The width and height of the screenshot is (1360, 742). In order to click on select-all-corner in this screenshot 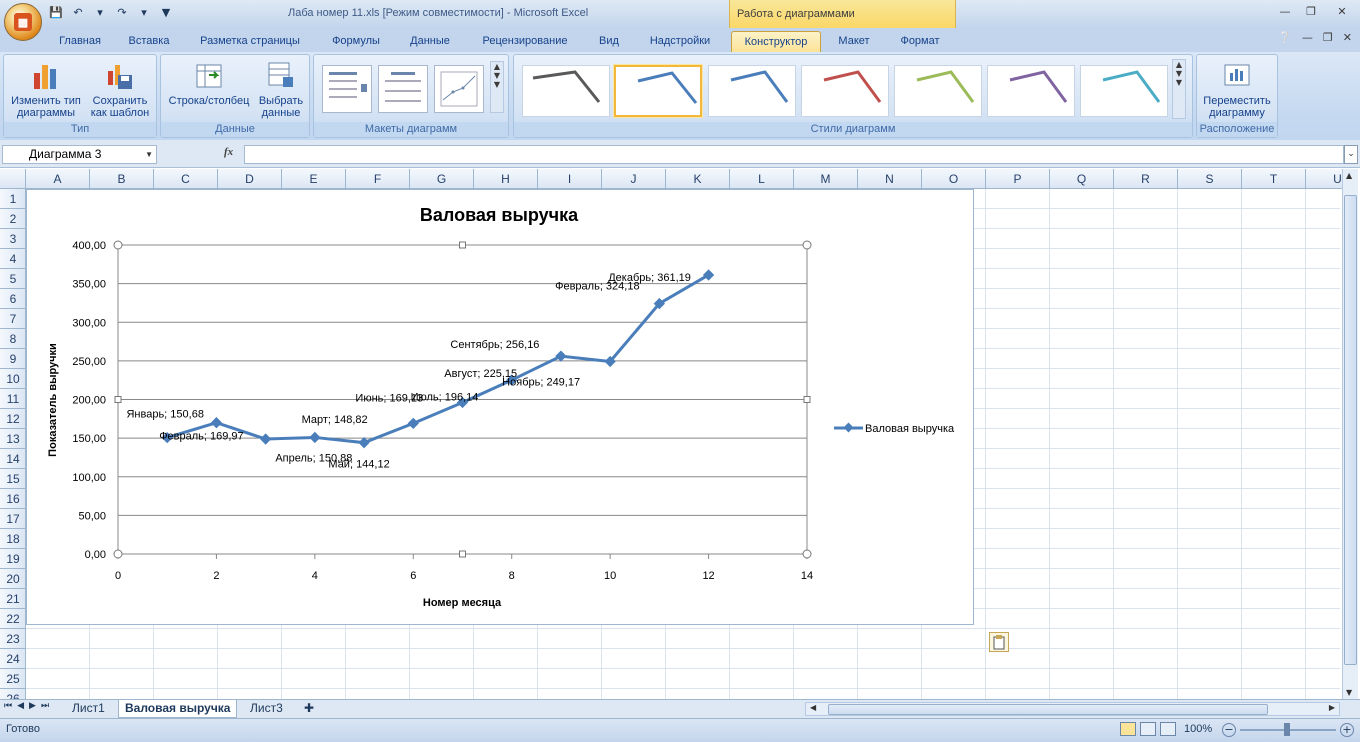, I will do `click(13, 179)`.